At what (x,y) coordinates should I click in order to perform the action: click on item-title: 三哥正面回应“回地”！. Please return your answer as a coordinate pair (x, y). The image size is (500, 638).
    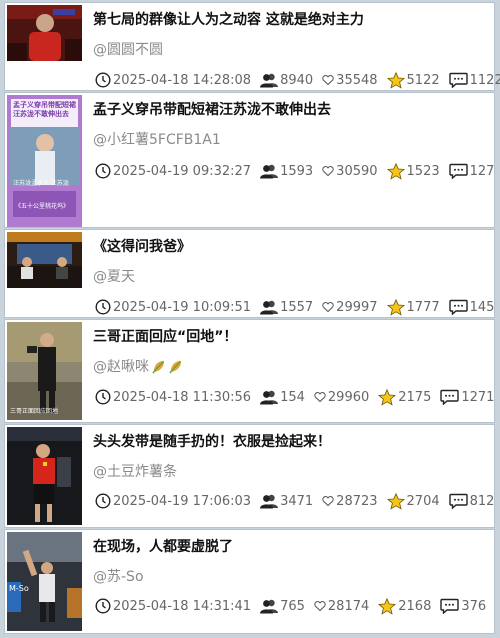
    Looking at the image, I should click on (289, 336).